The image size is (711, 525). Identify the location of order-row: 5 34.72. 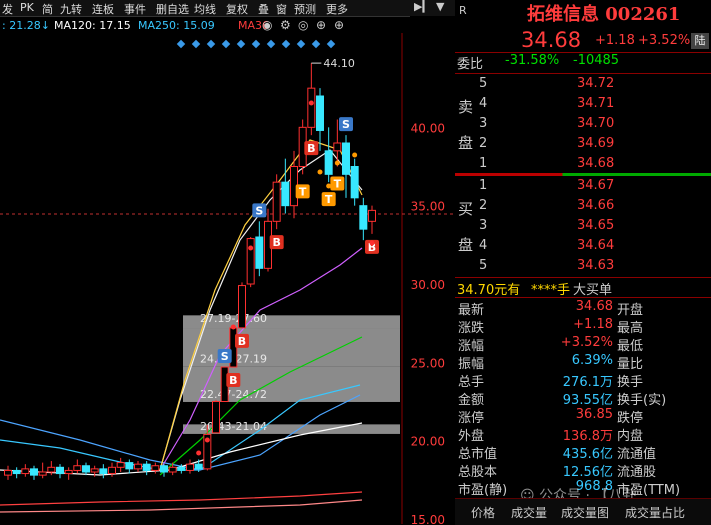
(583, 85).